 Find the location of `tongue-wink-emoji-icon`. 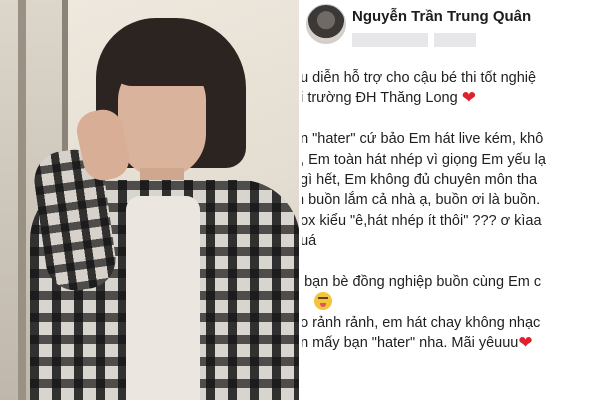

tongue-wink-emoji-icon is located at coordinates (323, 301).